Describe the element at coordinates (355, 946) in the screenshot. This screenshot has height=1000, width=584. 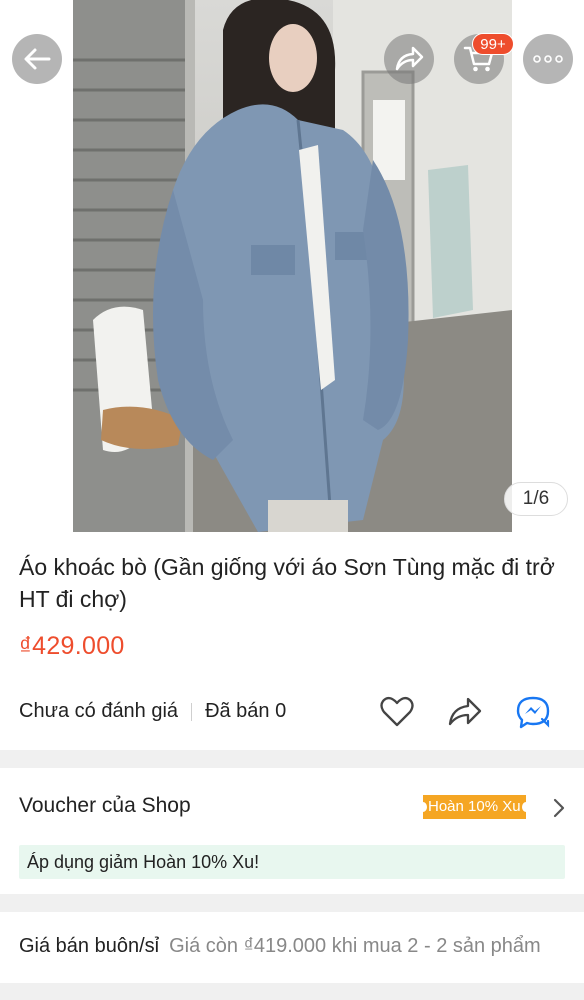
I see `wholesale-description: Giá còn ₫419.000 khi mua 2 - 2 sản phẩm` at that location.